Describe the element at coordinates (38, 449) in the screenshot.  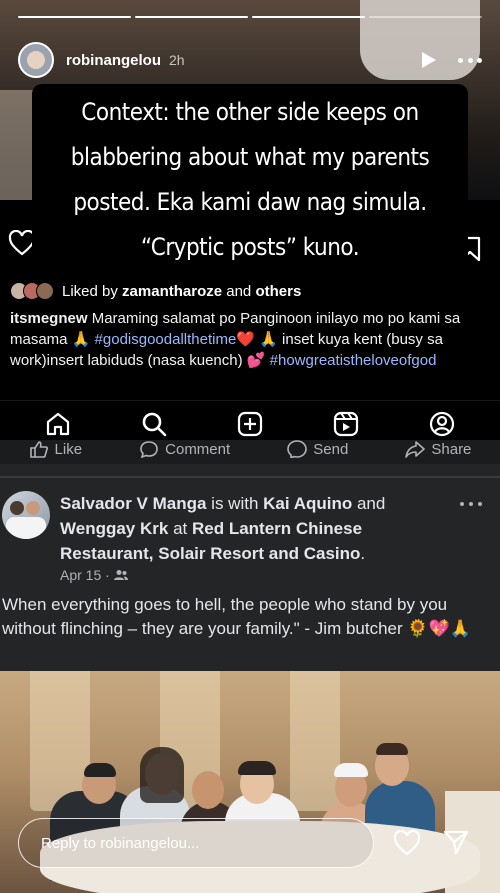
I see `thumbs-up-icon` at that location.